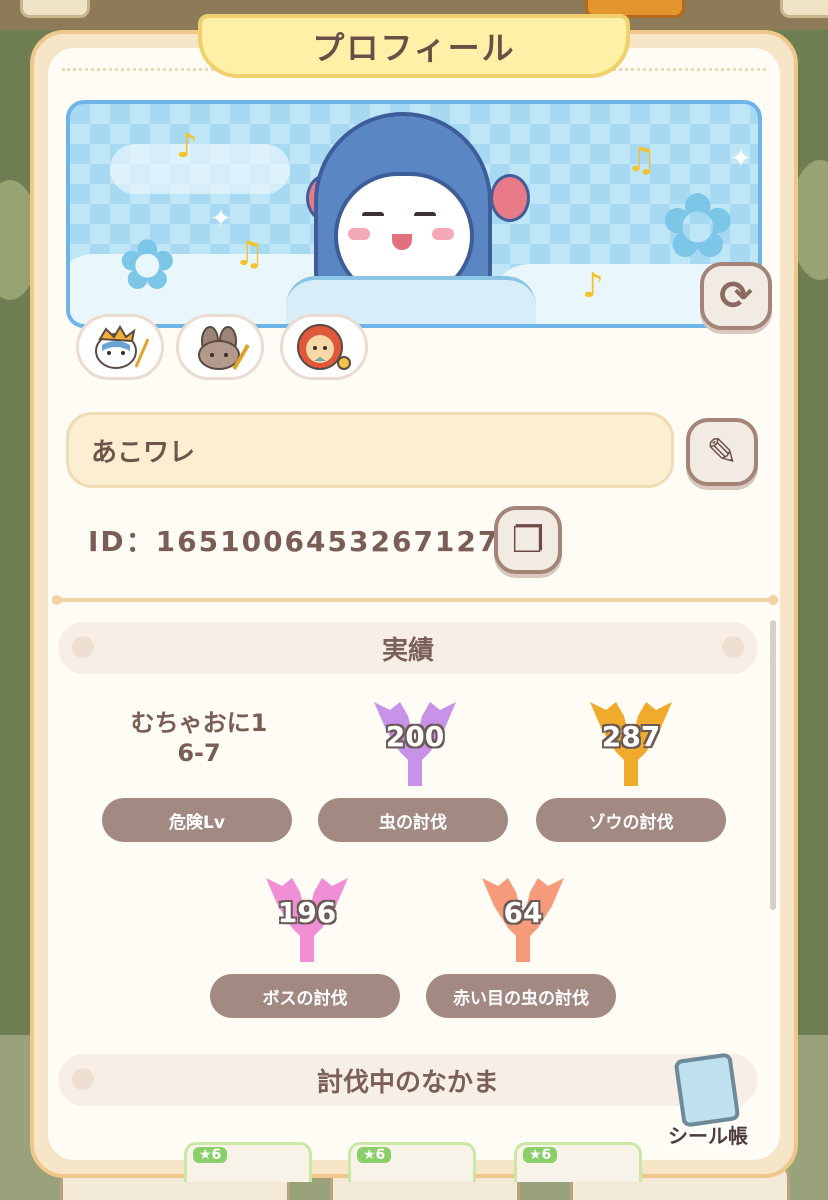  What do you see at coordinates (523, 912) in the screenshot?
I see `red-eye-bug-kill-count: 64` at bounding box center [523, 912].